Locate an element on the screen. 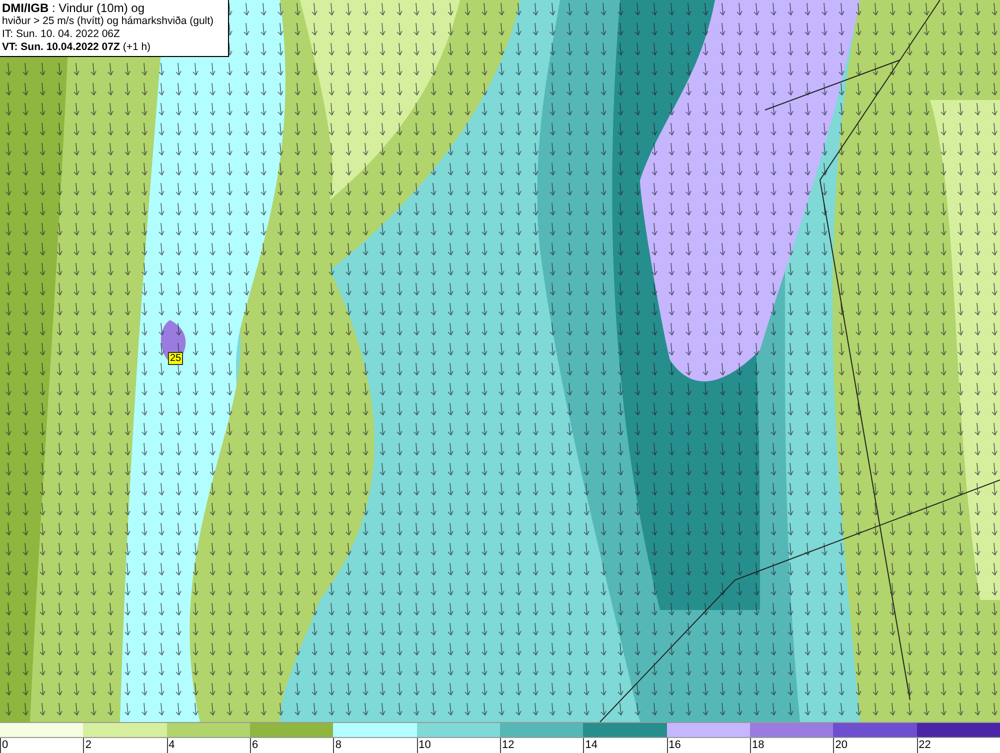 This screenshot has width=1000, height=753. tick-label: 16 is located at coordinates (674, 745).